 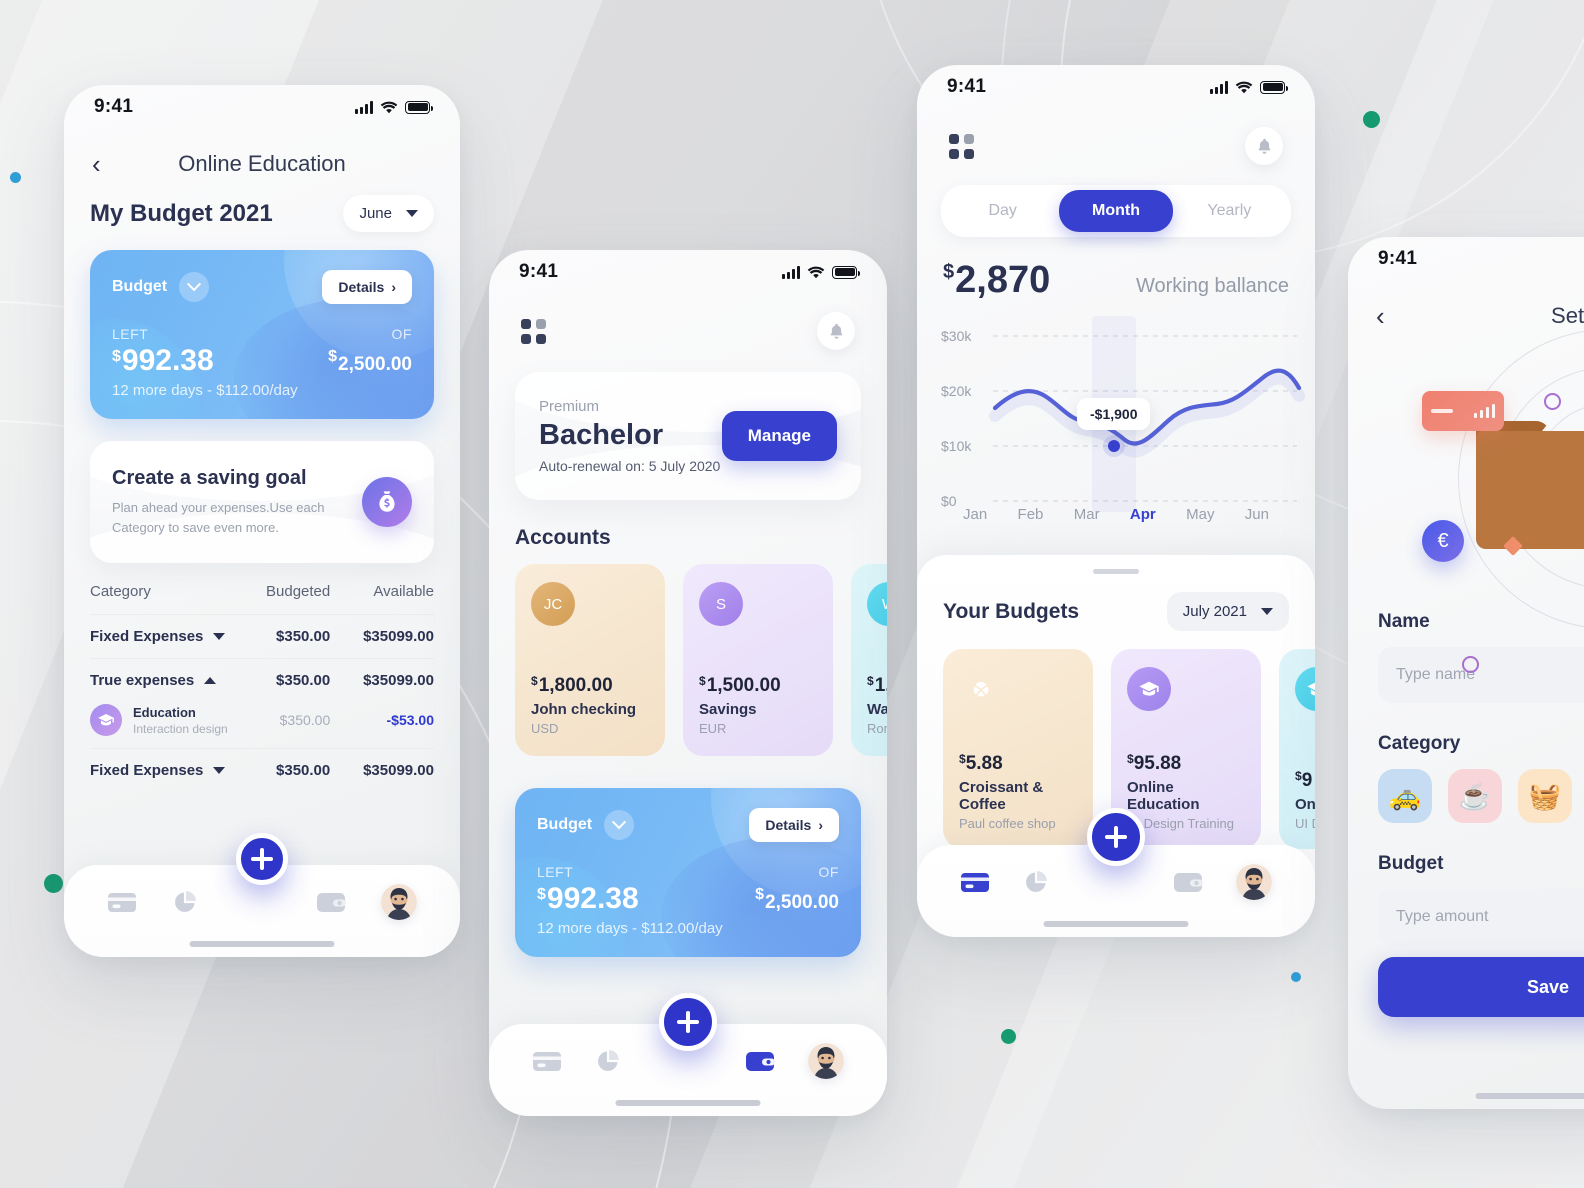 What do you see at coordinates (1030, 514) in the screenshot?
I see `x-tick-feb: Feb` at bounding box center [1030, 514].